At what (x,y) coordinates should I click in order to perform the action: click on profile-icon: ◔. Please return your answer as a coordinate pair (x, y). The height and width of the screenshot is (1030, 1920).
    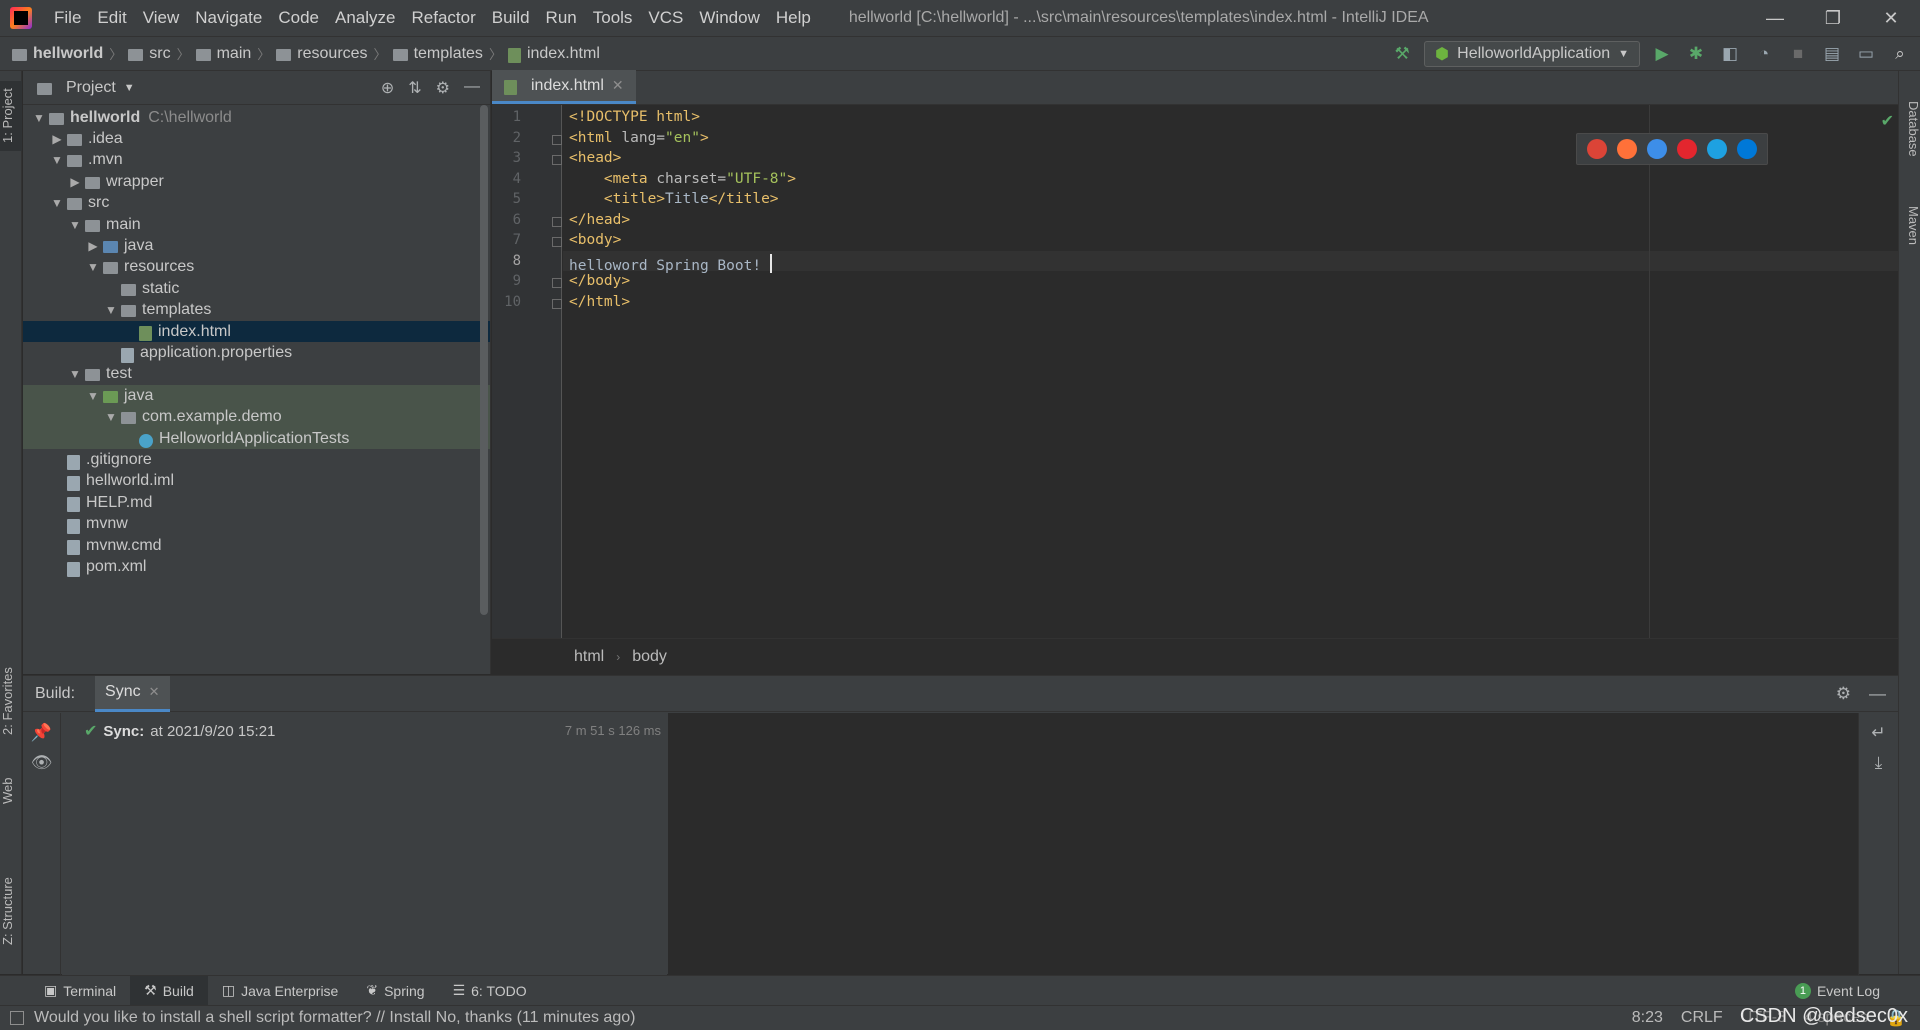
    Looking at the image, I should click on (1764, 54).